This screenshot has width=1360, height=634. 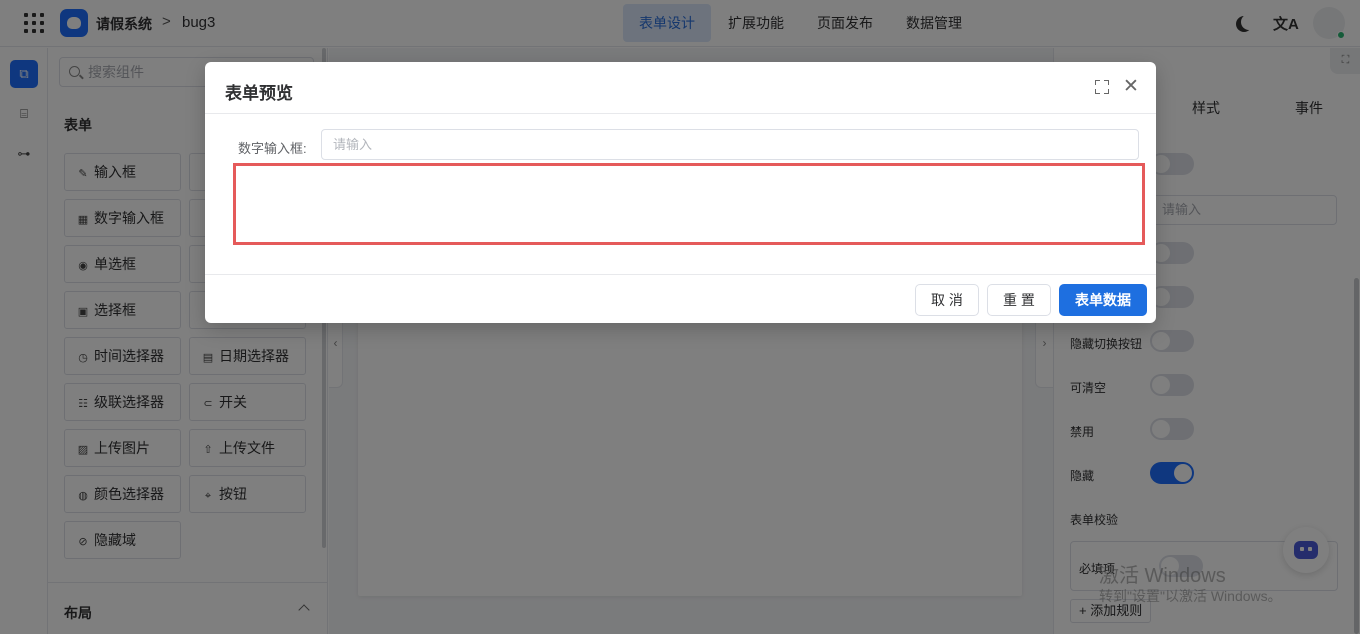 I want to click on highlight-annotation-box, so click(x=689, y=204).